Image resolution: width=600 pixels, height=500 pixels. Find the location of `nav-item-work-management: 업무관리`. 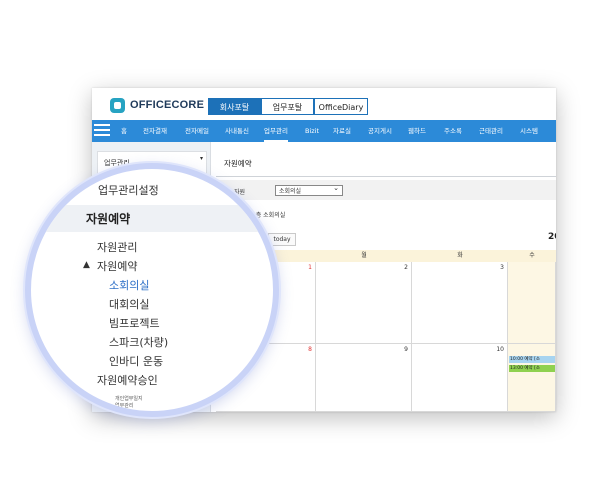

nav-item-work-management: 업무관리 is located at coordinates (276, 131).